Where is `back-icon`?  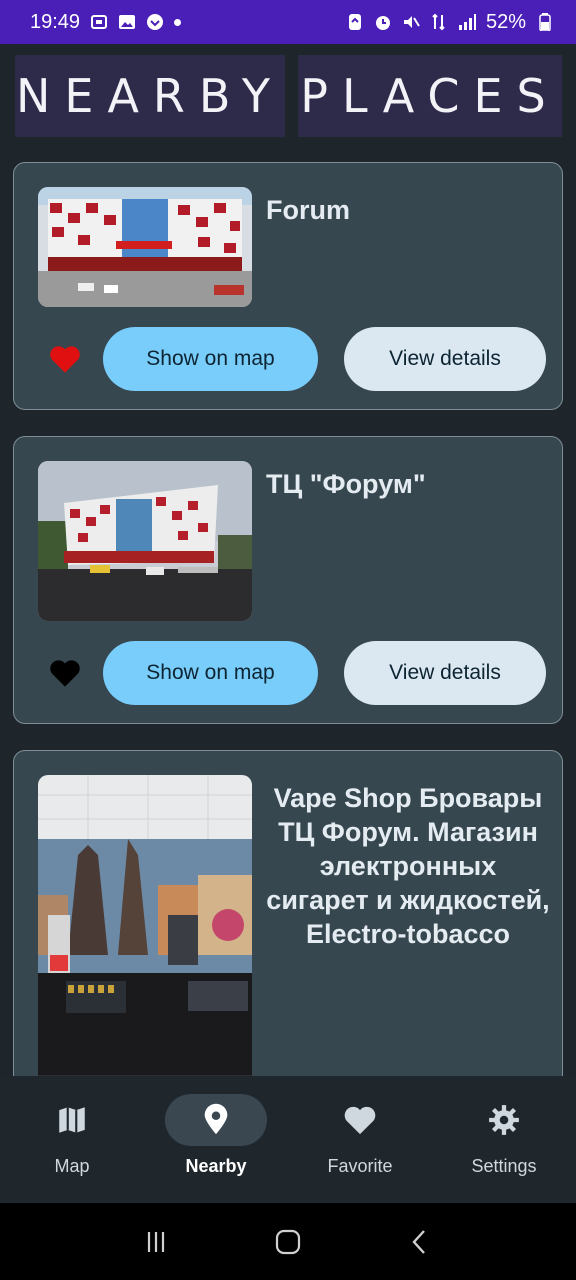
back-icon is located at coordinates (420, 1242).